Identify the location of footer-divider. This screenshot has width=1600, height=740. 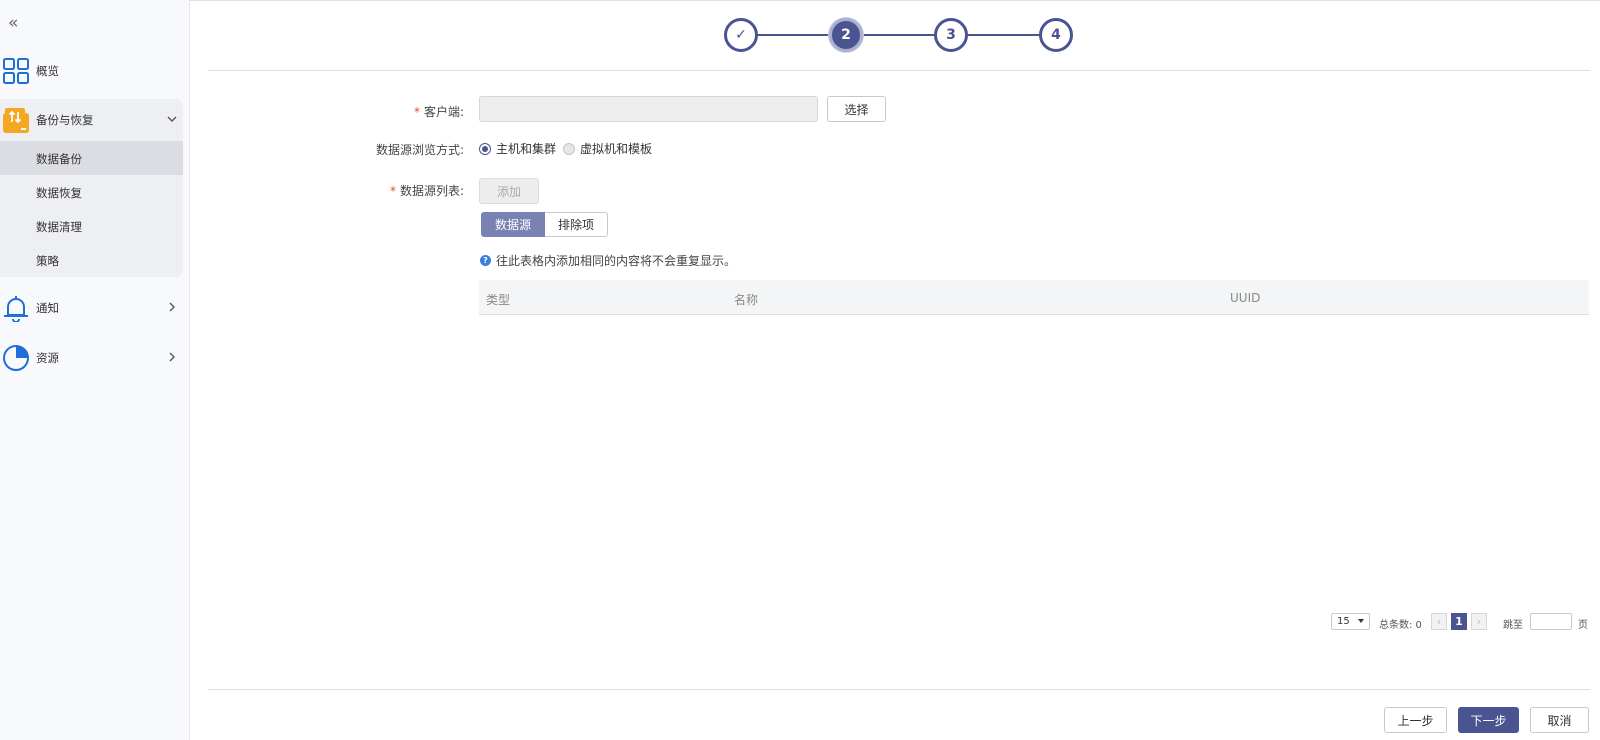
(899, 689).